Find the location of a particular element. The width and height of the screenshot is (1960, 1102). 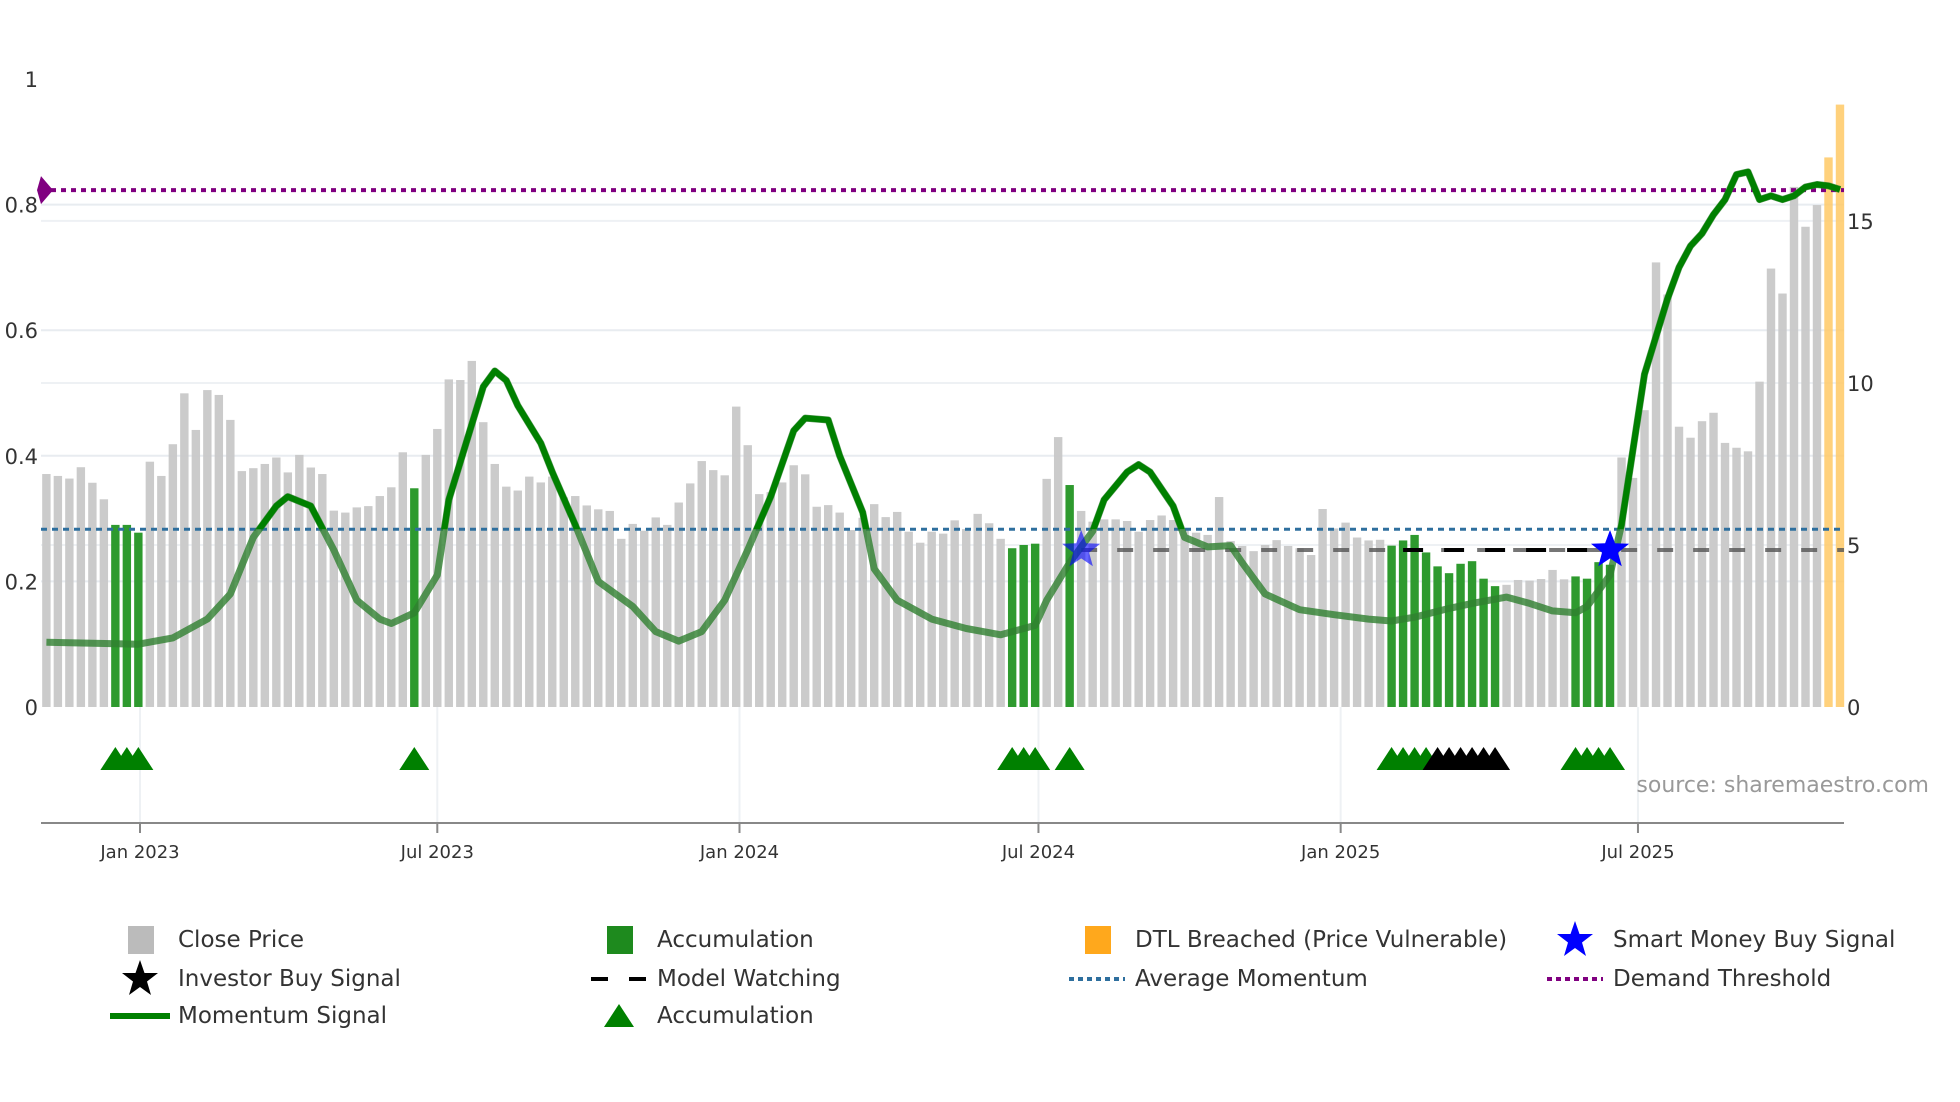

purple-dotted-line-icon is located at coordinates (1575, 979).